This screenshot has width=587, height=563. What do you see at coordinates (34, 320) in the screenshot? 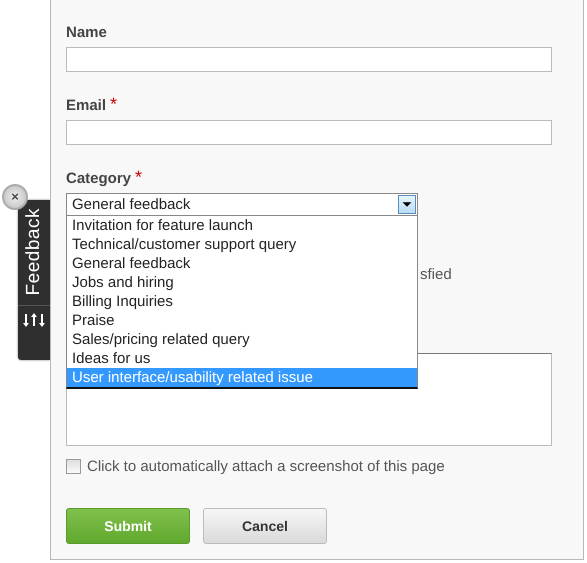
I see `sort-arrows-icon` at bounding box center [34, 320].